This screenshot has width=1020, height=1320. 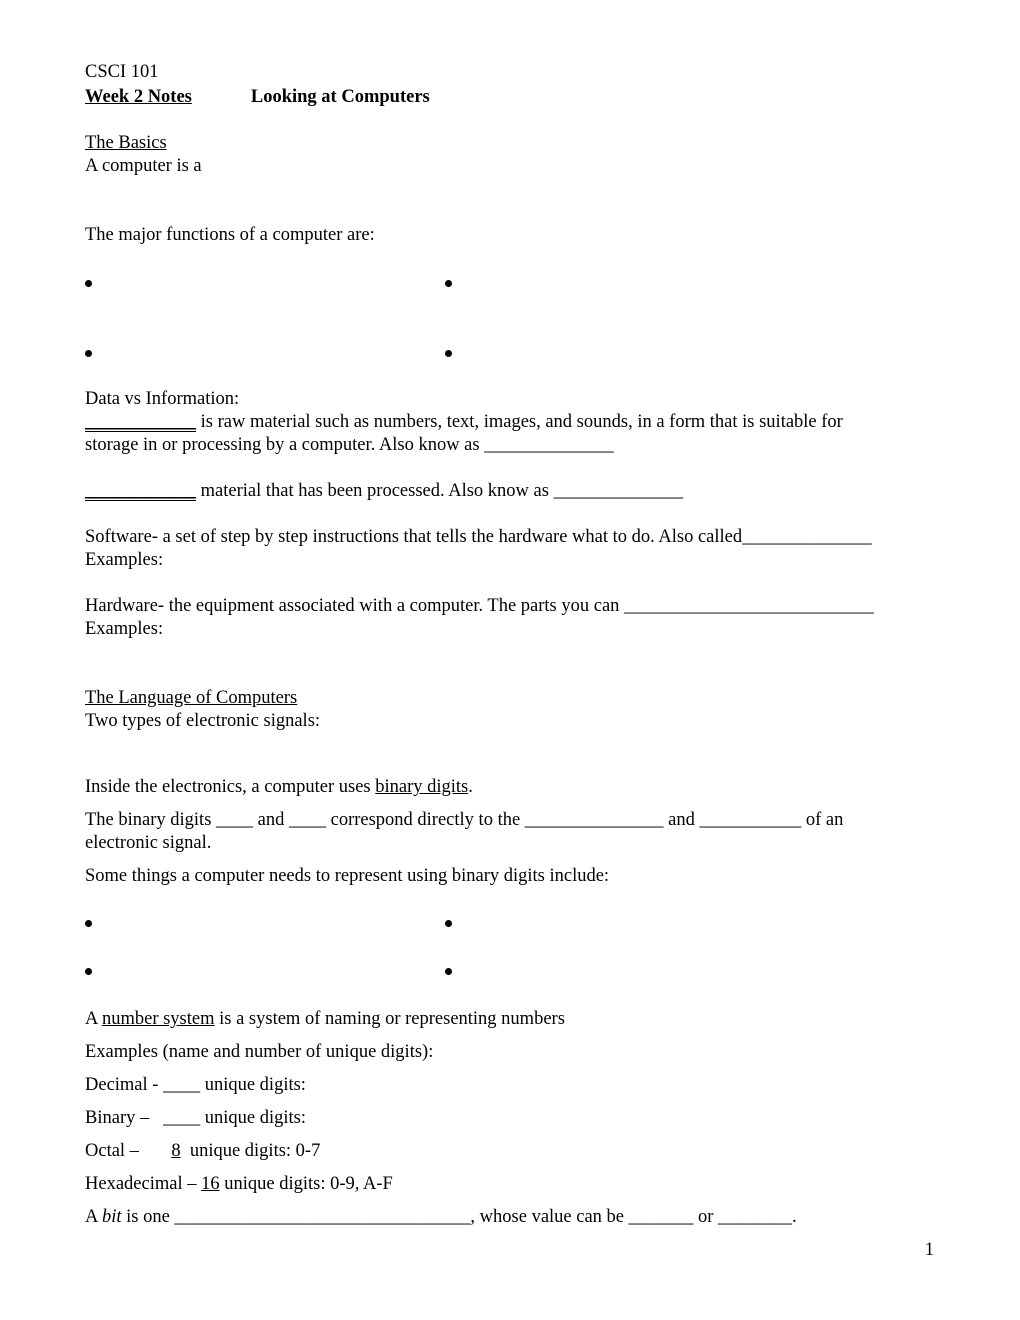 What do you see at coordinates (111, 1217) in the screenshot?
I see `bit-term: bit` at bounding box center [111, 1217].